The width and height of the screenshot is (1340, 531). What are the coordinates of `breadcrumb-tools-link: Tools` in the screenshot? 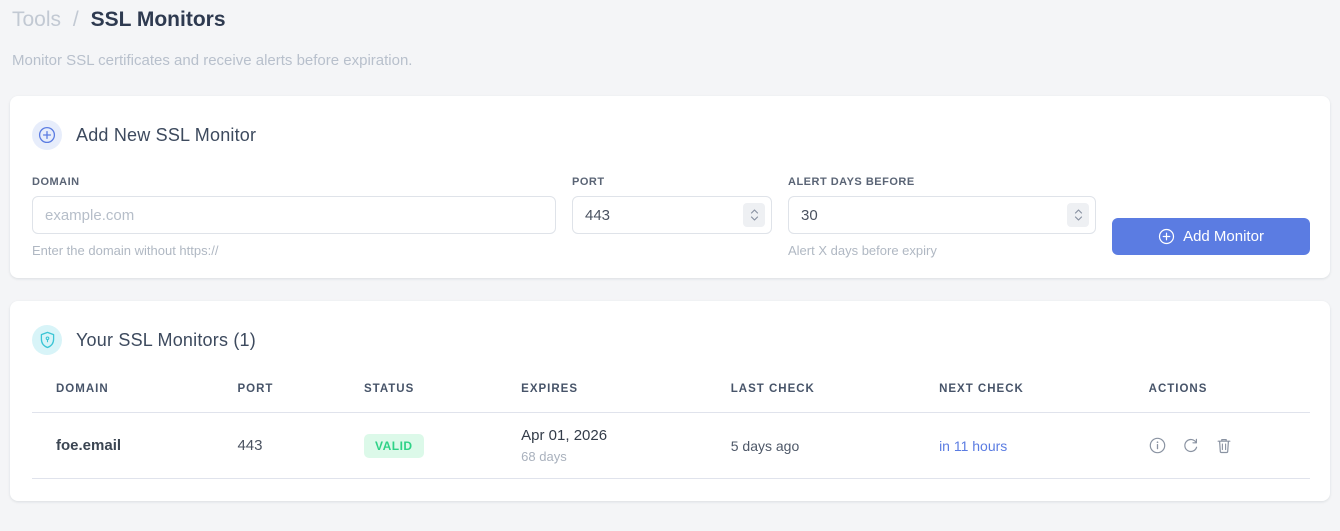 It's located at (36, 19).